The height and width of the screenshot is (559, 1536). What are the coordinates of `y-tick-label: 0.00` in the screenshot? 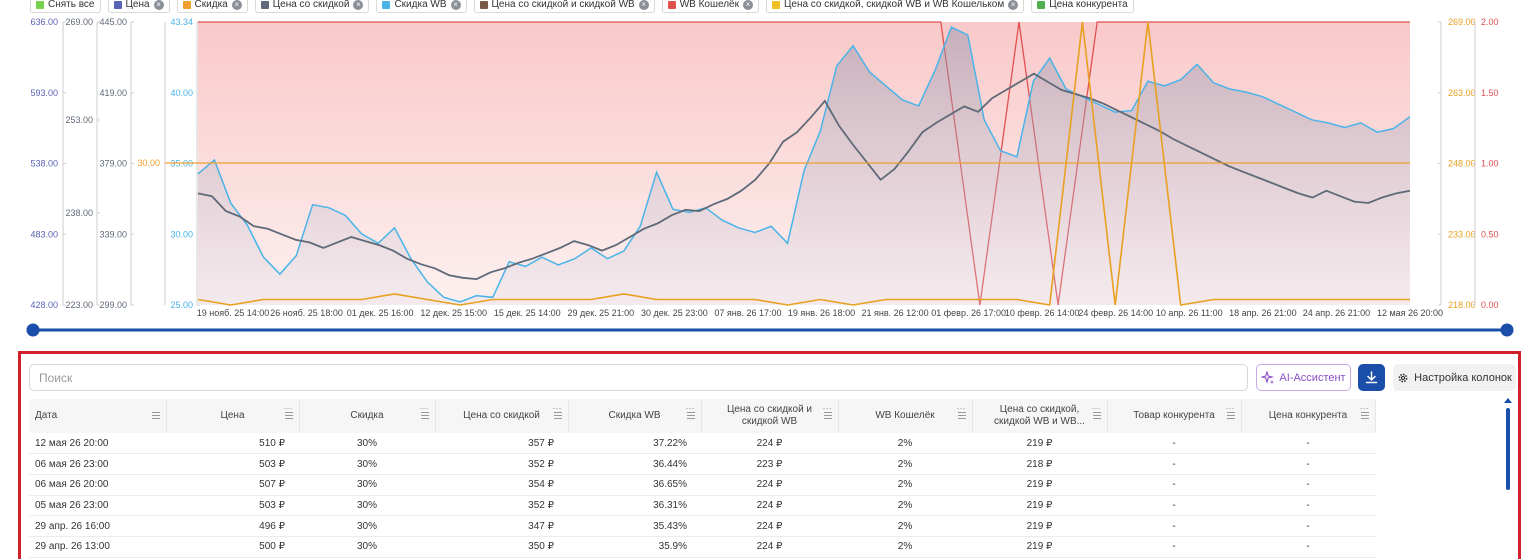 It's located at (1490, 305).